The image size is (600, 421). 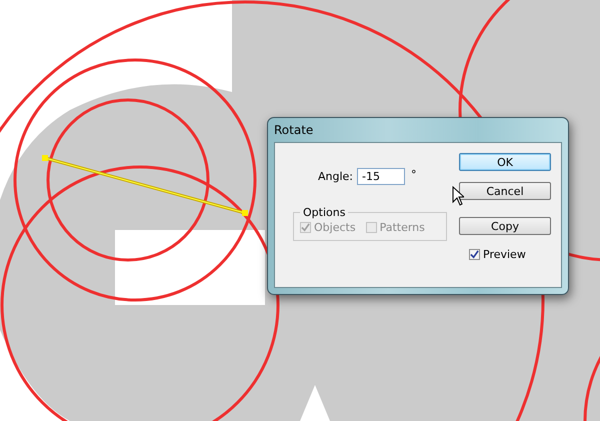 I want to click on dialog-title: Rotate, so click(x=294, y=130).